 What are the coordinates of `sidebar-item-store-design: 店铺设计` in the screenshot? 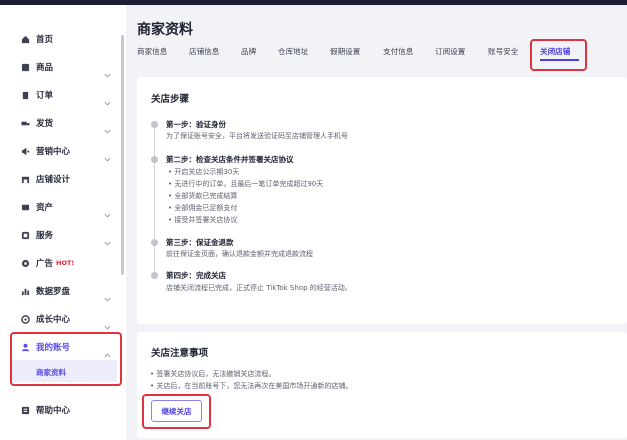 It's located at (63, 179).